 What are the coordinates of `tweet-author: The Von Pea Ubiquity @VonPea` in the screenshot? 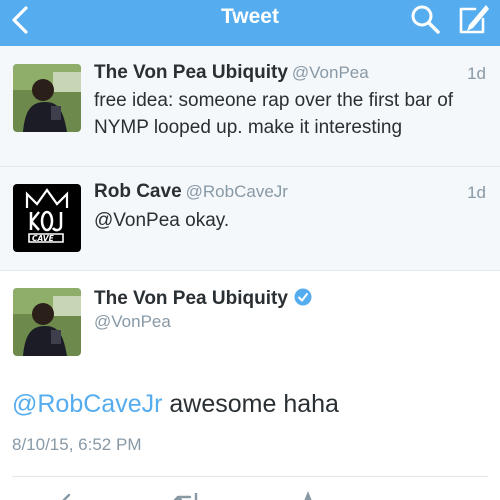 It's located at (231, 73).